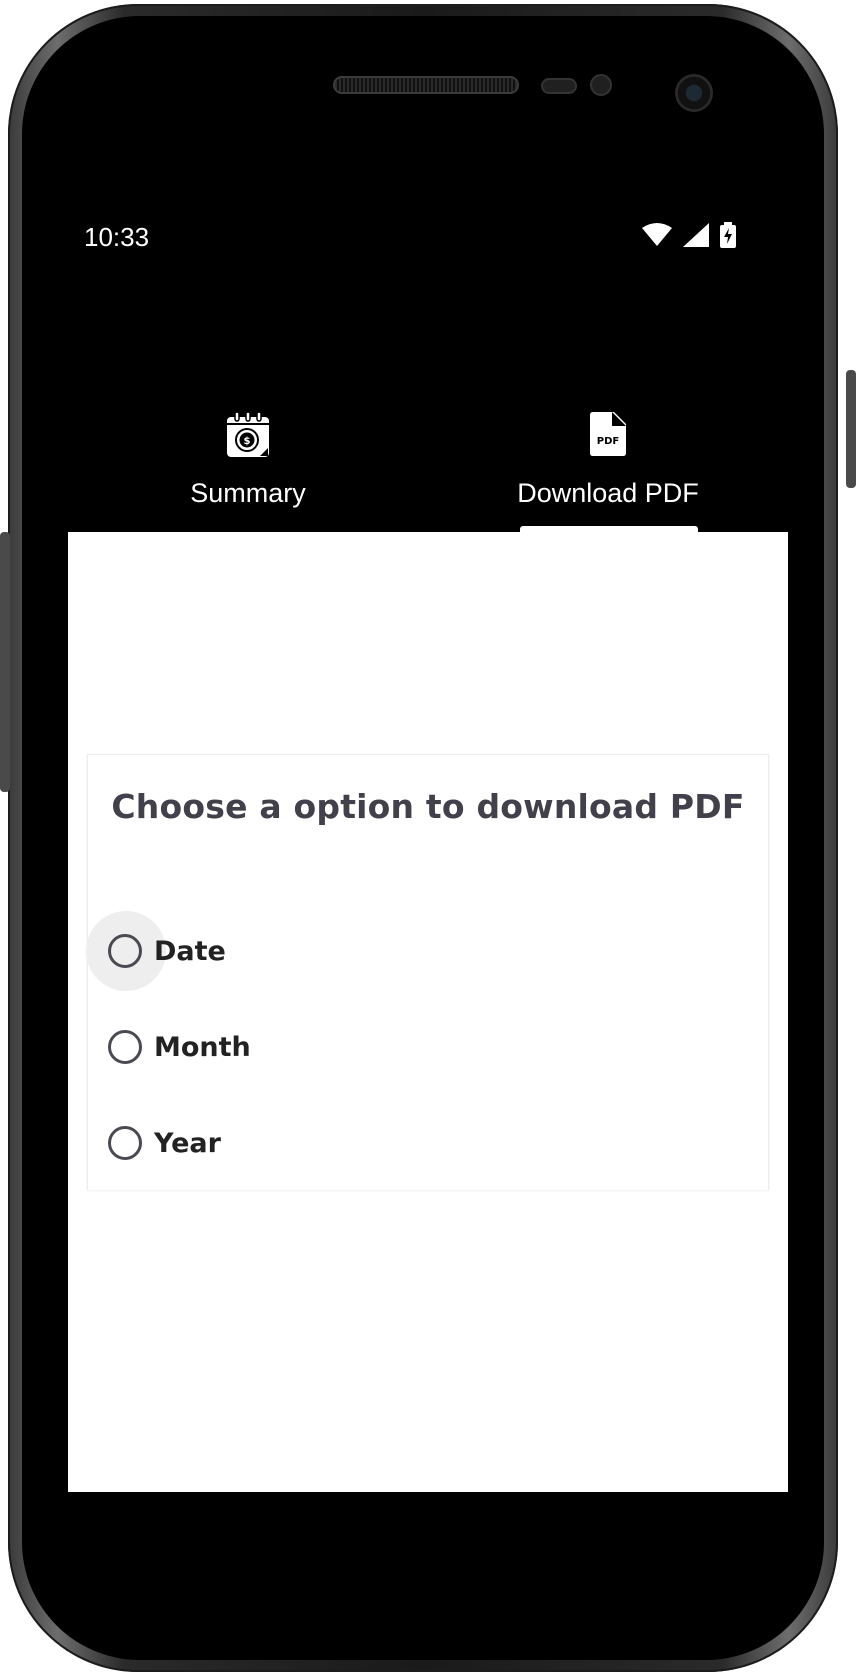 The image size is (856, 1676). Describe the element at coordinates (190, 951) in the screenshot. I see `option-date-label: Date` at that location.